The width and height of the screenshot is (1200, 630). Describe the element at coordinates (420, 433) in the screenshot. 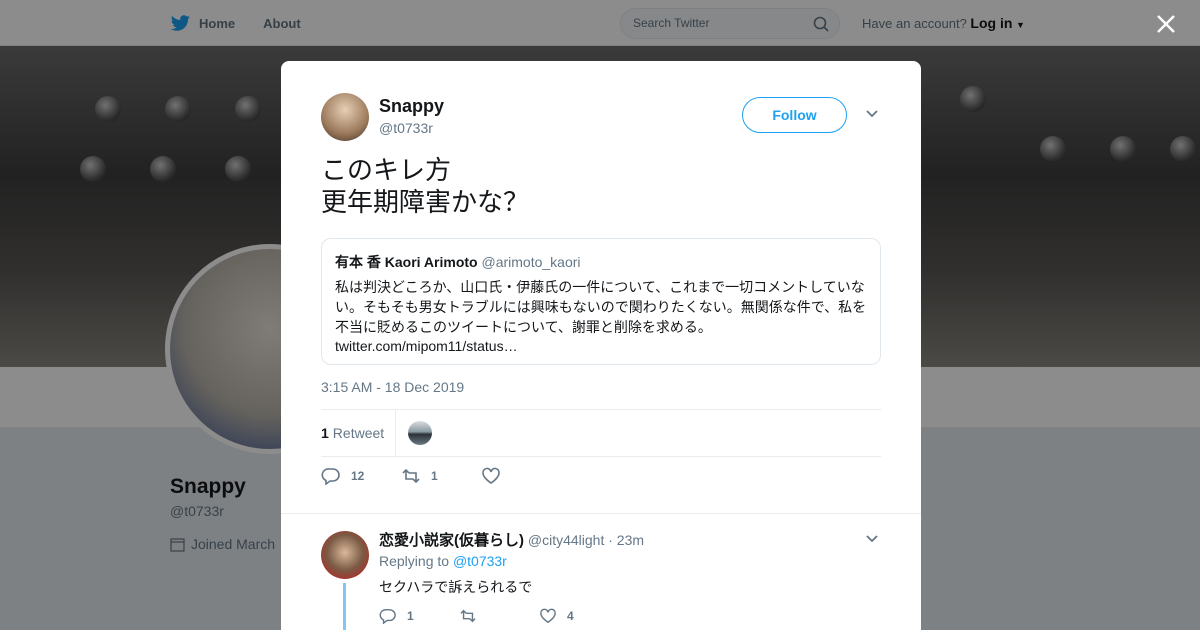

I see `retweeter-avatar` at that location.